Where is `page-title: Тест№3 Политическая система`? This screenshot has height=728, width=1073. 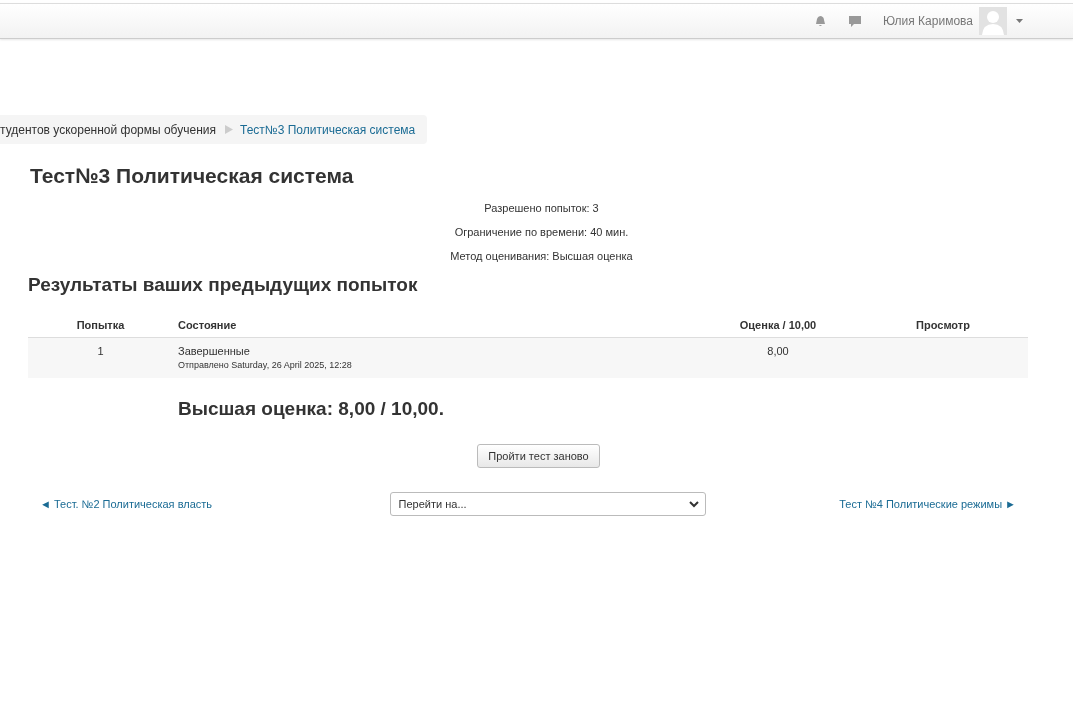 page-title: Тест№3 Политическая система is located at coordinates (192, 176).